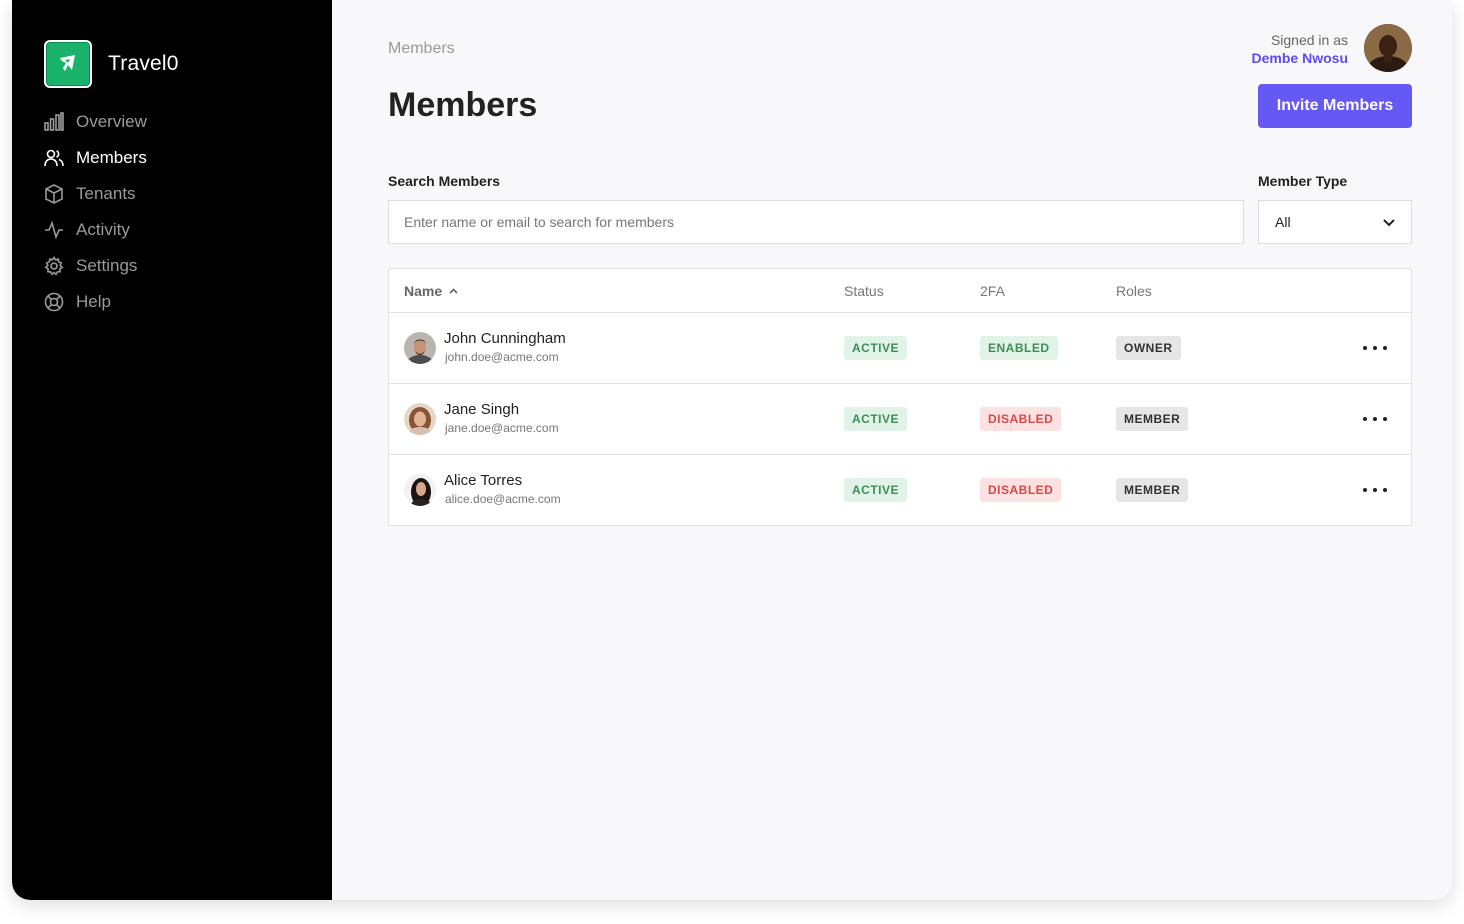 The width and height of the screenshot is (1464, 924). What do you see at coordinates (1309, 40) in the screenshot?
I see `signed-in-caption: Signed in as` at bounding box center [1309, 40].